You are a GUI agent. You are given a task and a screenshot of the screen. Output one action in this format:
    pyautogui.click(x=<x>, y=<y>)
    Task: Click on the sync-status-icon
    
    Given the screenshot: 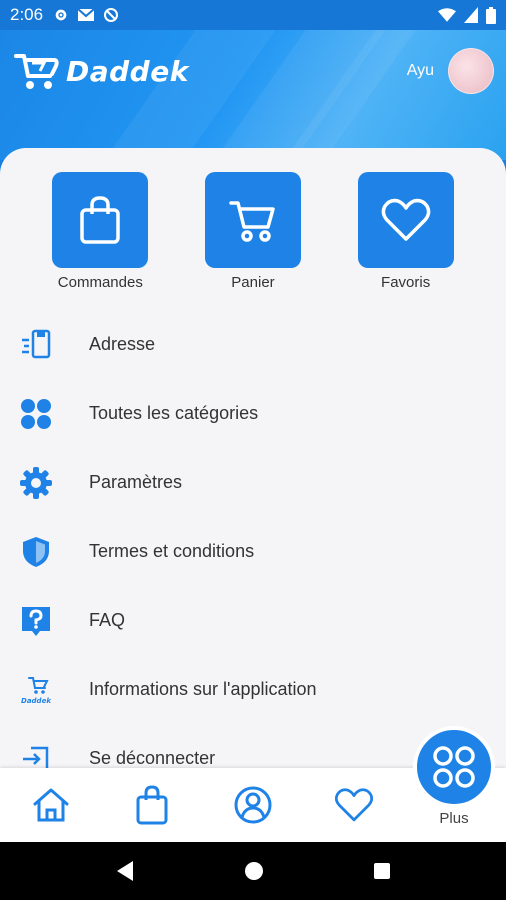 What is the action you would take?
    pyautogui.click(x=111, y=15)
    